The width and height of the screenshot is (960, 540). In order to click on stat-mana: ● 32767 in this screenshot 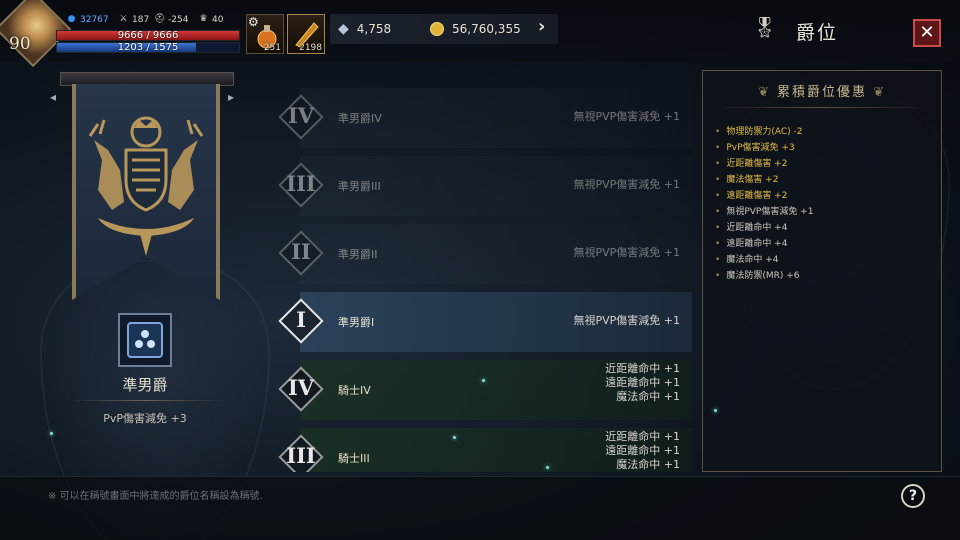, I will do `click(87, 19)`.